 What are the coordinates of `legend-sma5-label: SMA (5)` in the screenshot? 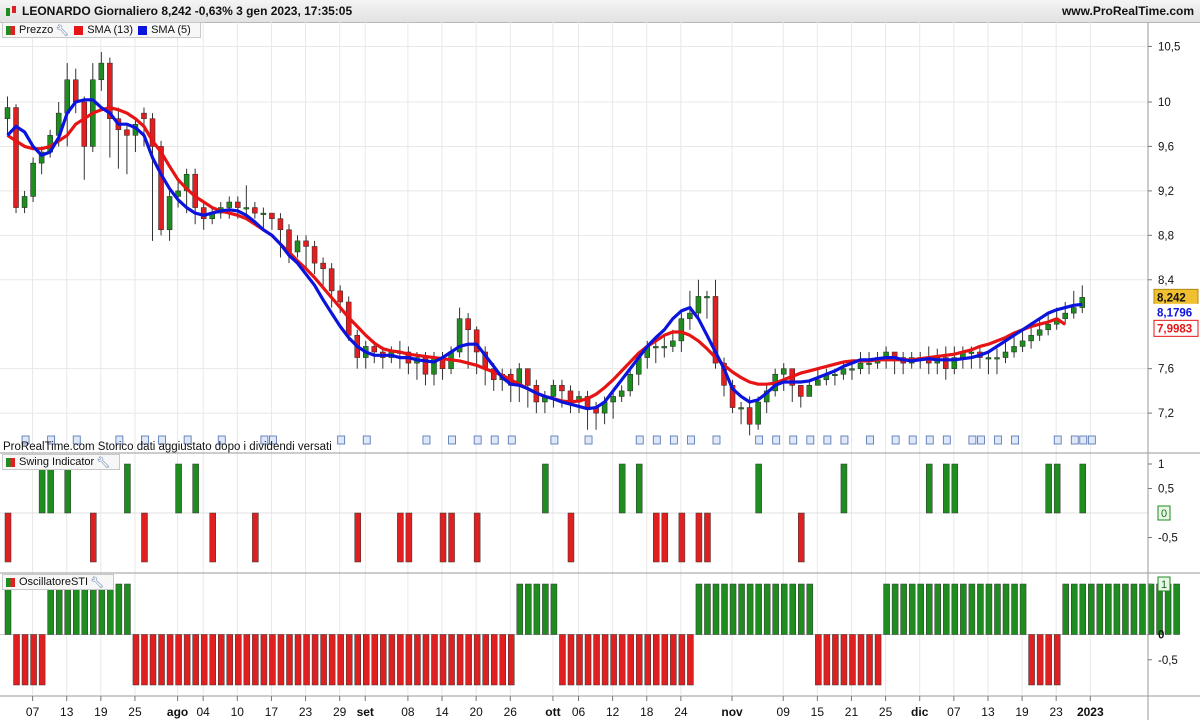 It's located at (171, 30).